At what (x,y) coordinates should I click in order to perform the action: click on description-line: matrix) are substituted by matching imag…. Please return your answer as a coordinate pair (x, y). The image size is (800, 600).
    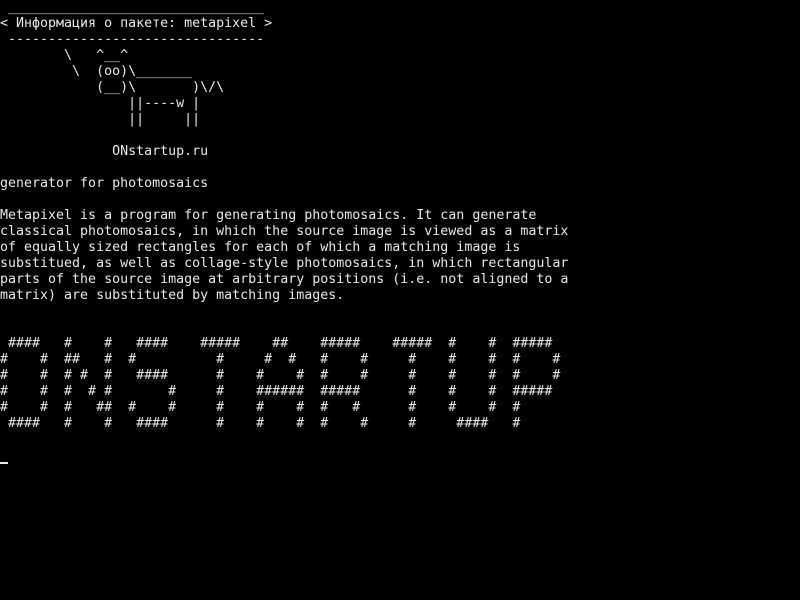
    Looking at the image, I should click on (172, 295).